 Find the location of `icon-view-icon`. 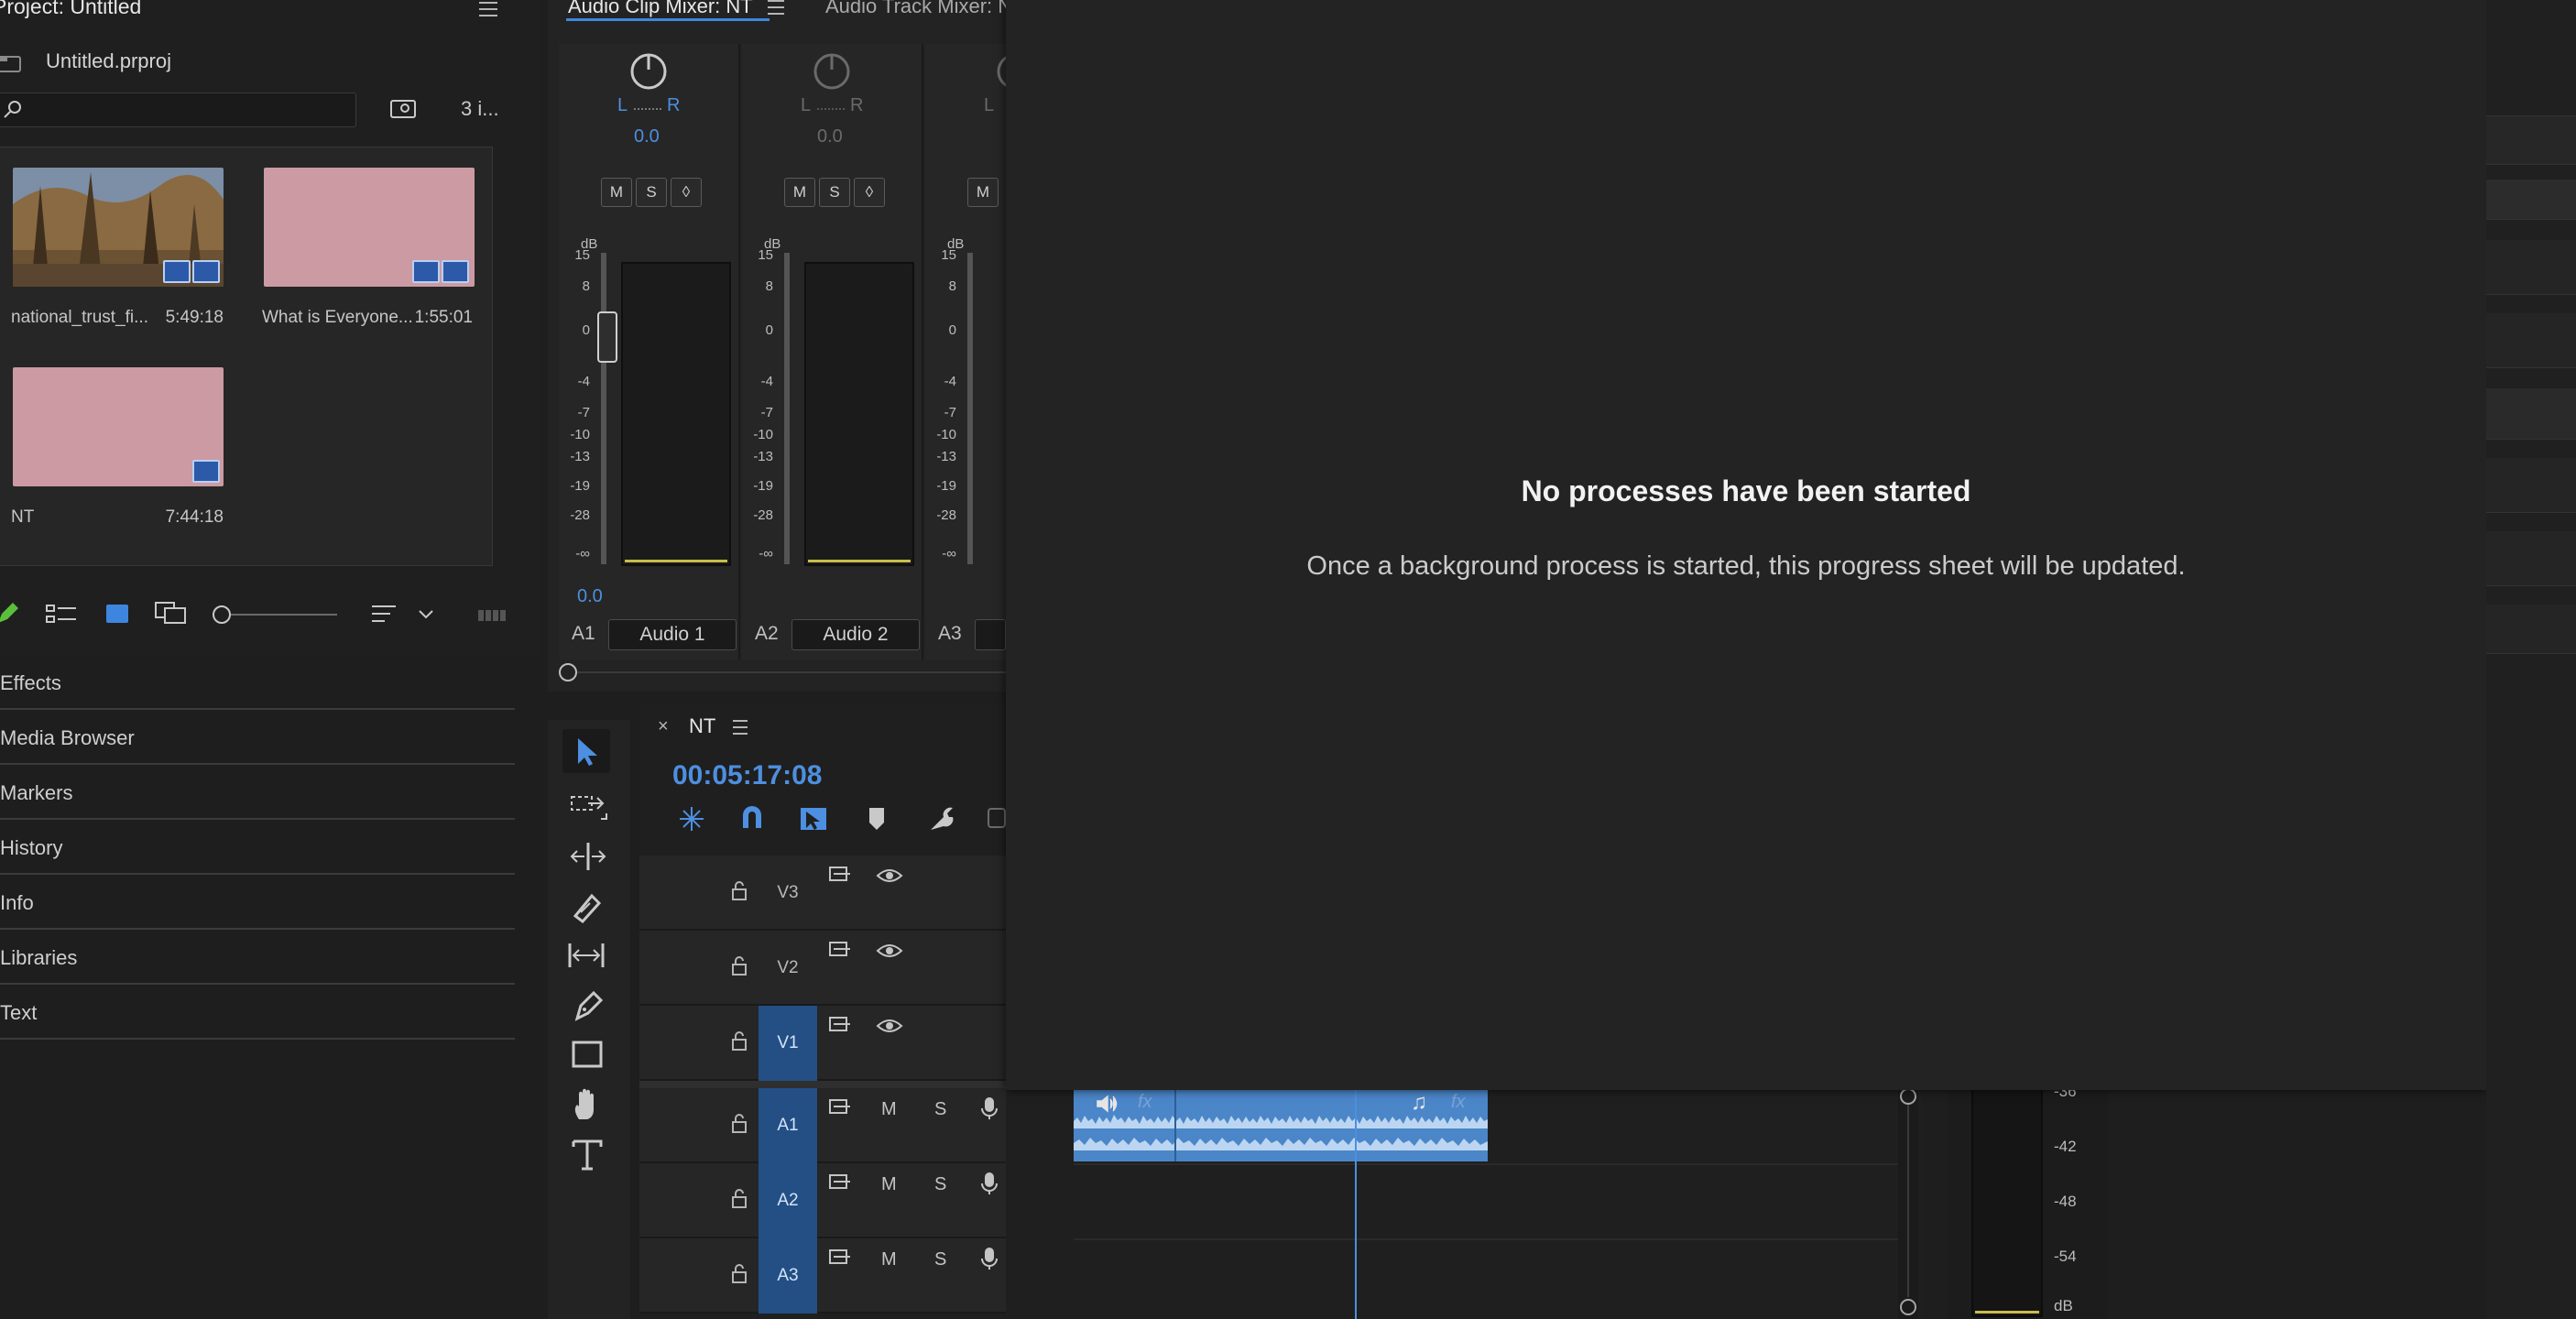

icon-view-icon is located at coordinates (117, 615).